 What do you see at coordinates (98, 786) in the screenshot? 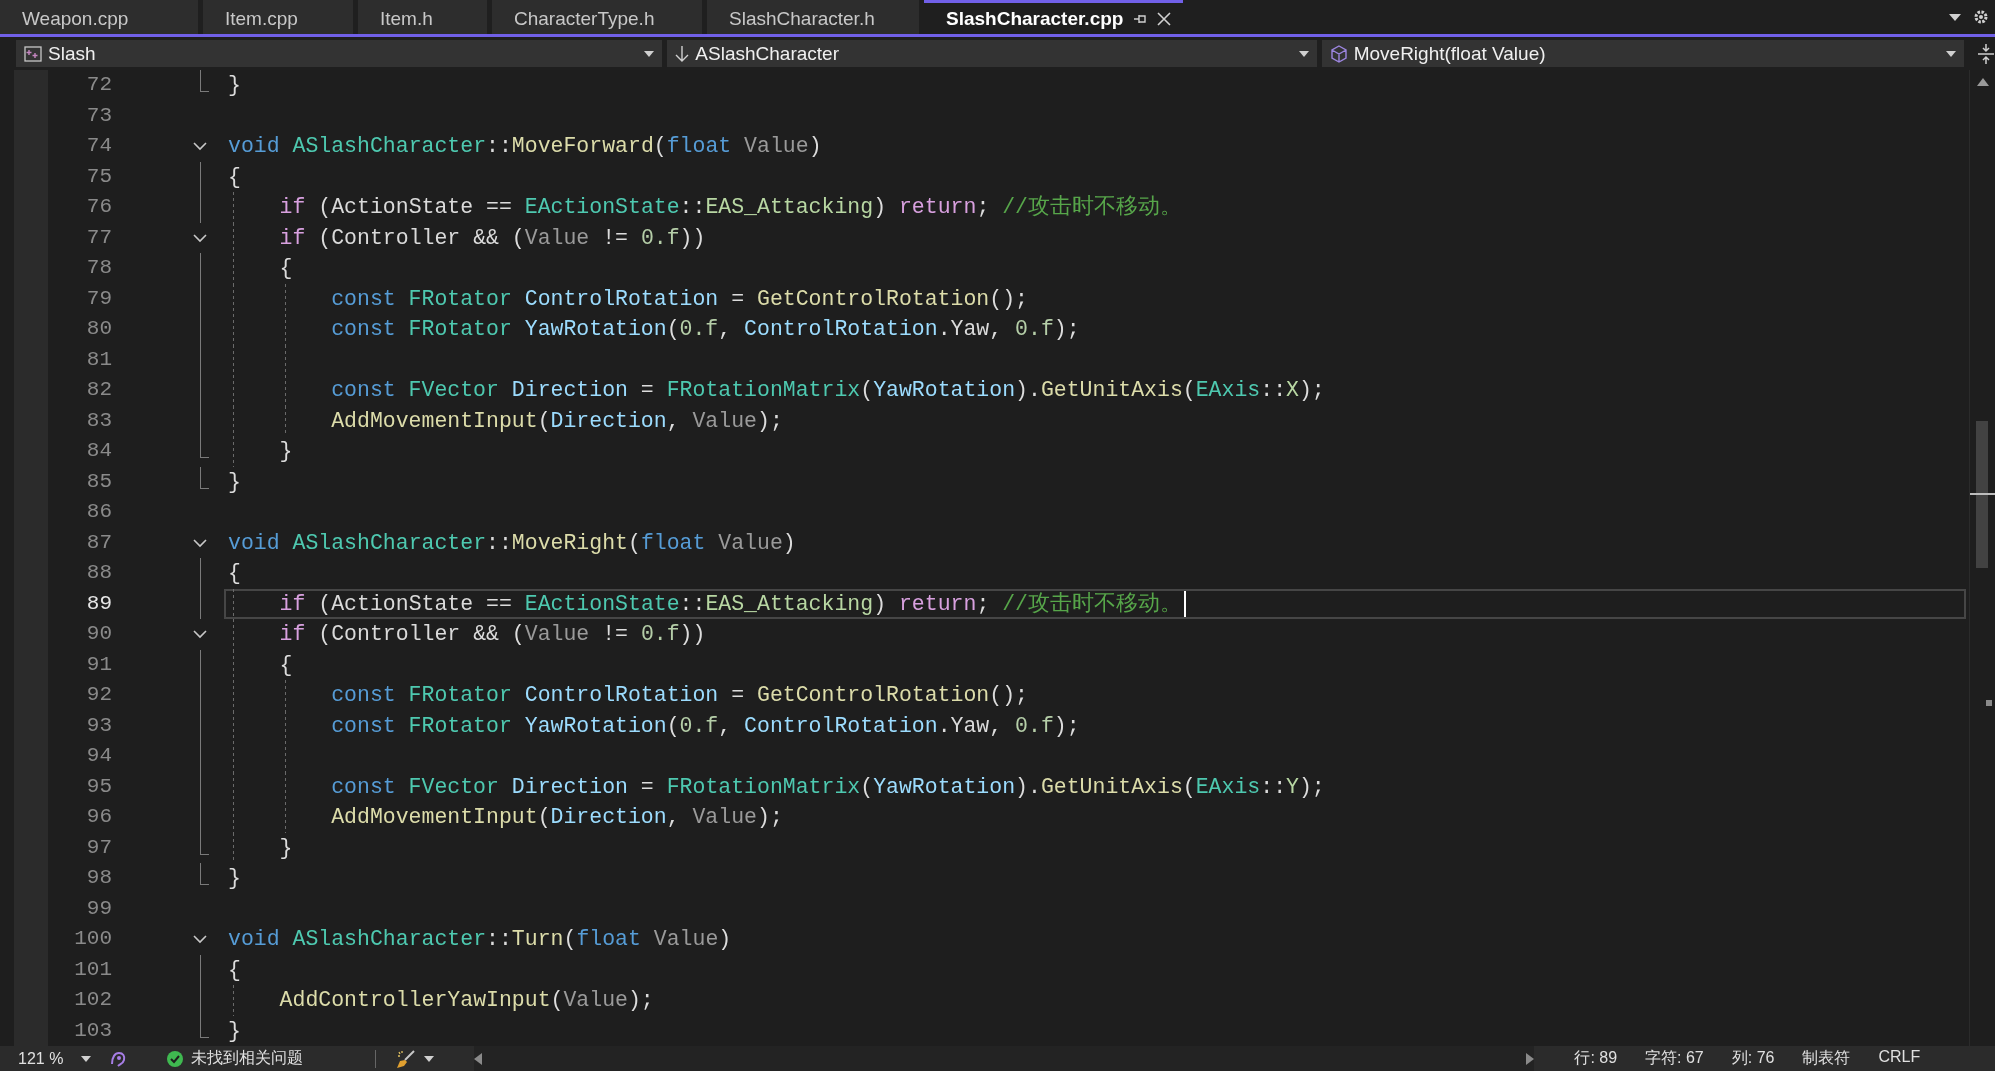
I see `line-number: 95` at bounding box center [98, 786].